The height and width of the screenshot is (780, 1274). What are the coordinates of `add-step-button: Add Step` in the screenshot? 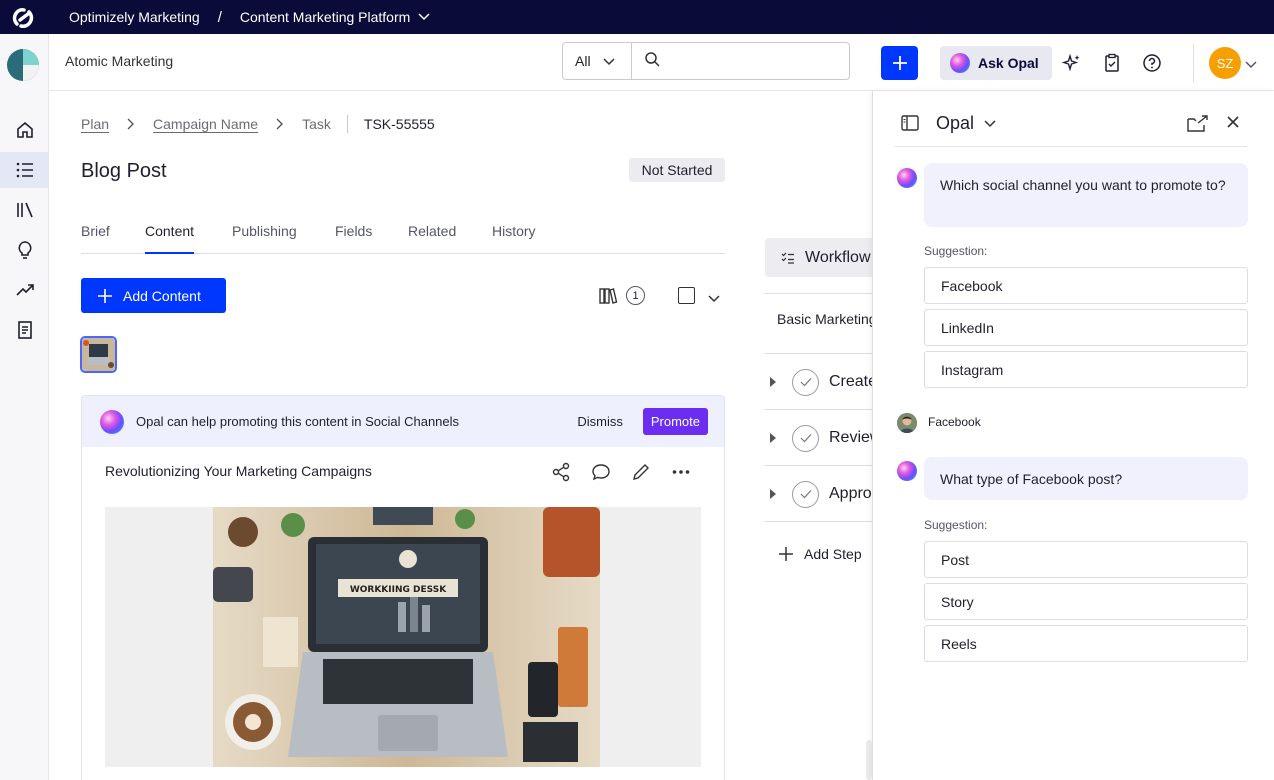 It's located at (820, 554).